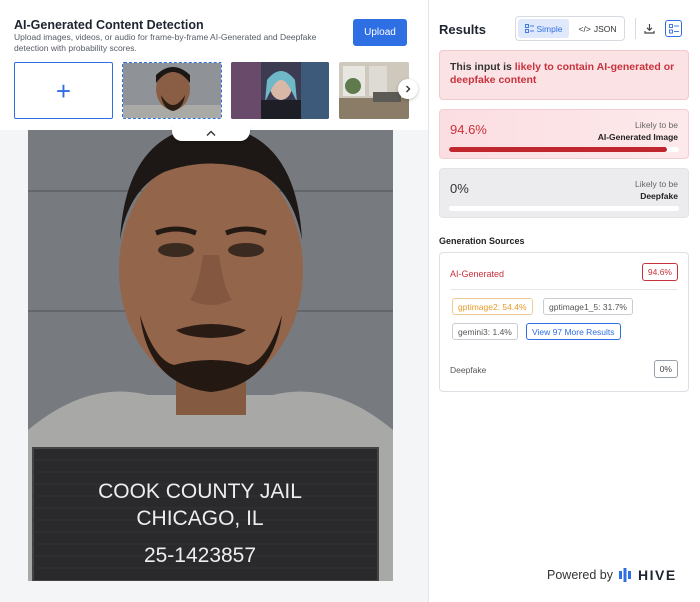 The width and height of the screenshot is (700, 602). I want to click on ai-score-label-line1: Likely to be, so click(656, 125).